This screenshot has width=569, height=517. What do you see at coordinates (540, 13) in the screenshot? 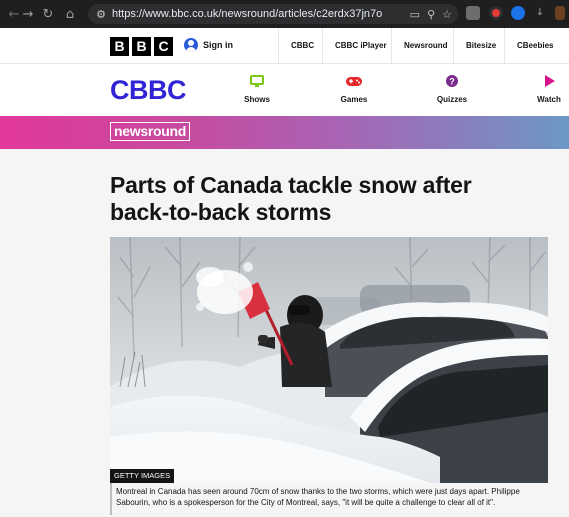
I see `download-icon: ↓` at bounding box center [540, 13].